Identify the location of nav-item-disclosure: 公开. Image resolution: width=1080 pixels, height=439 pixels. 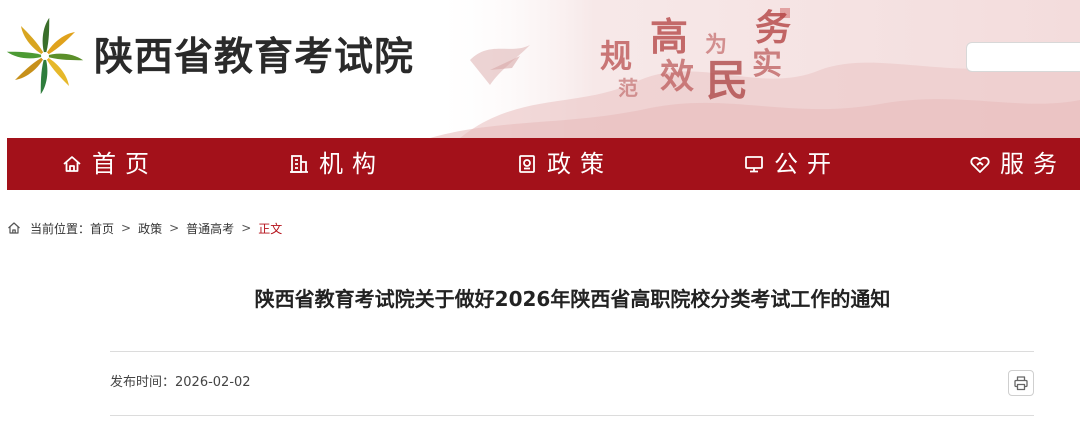
(791, 164).